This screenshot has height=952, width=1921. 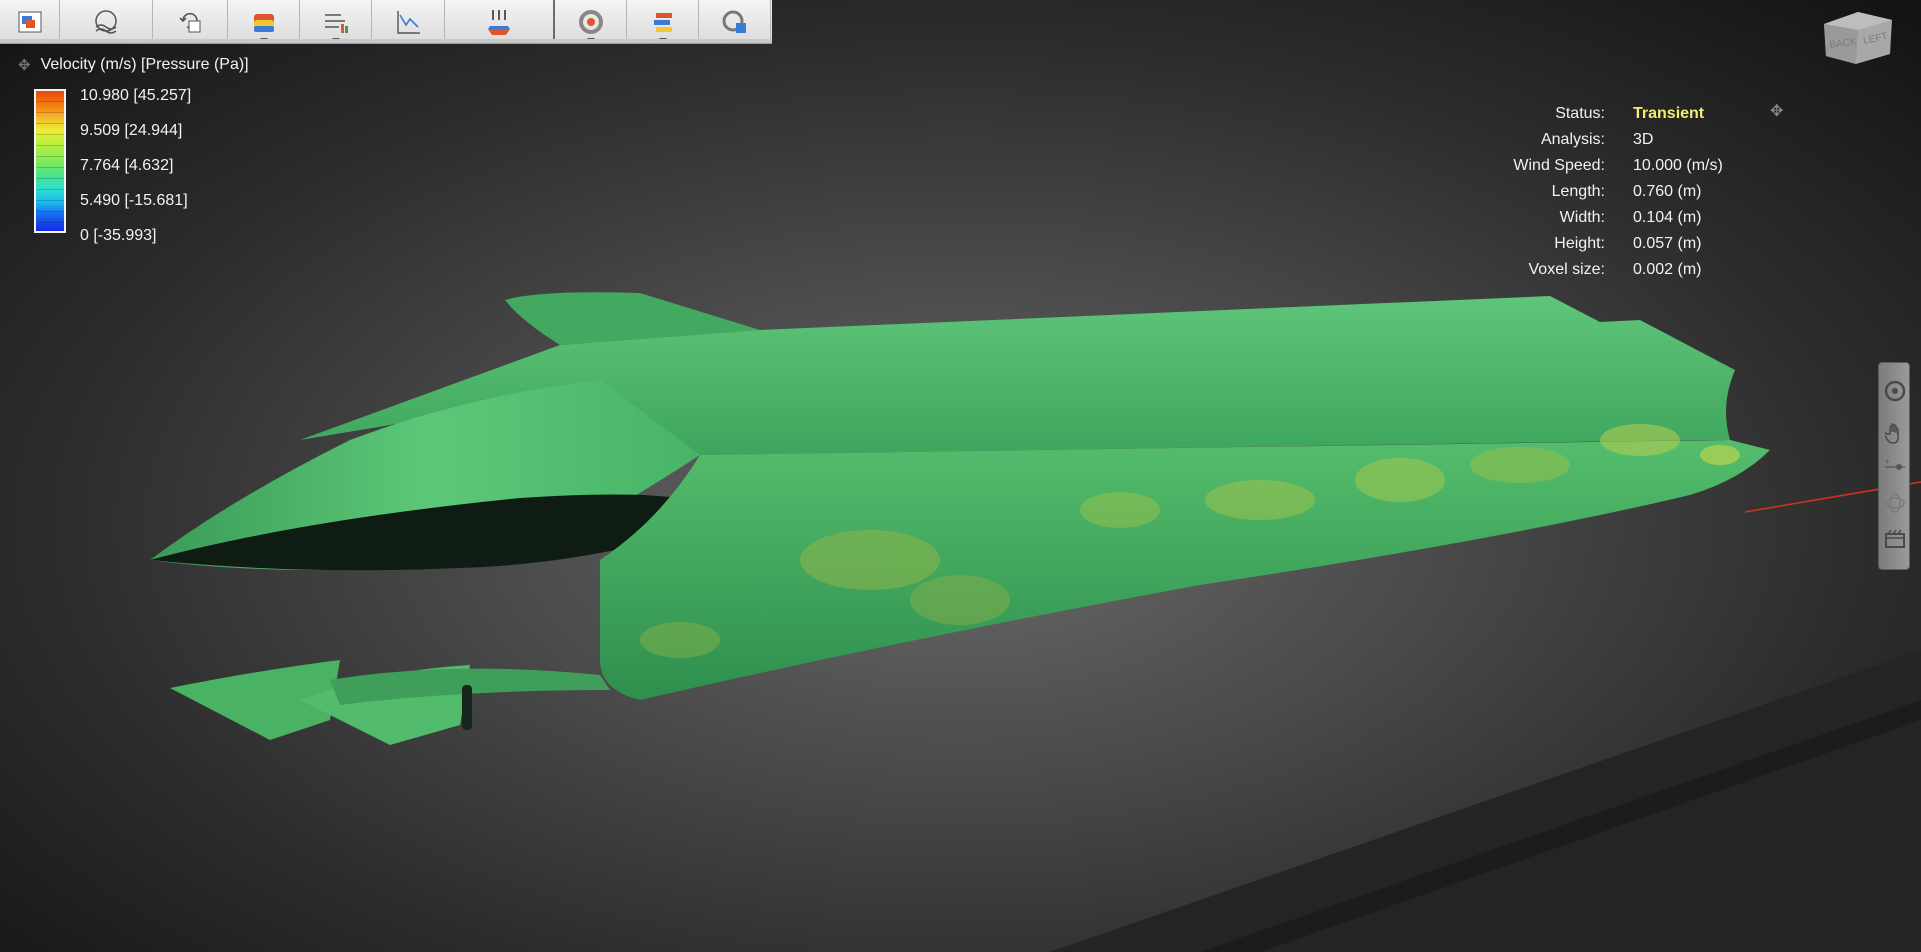 I want to click on info-row-height: Height: 0.057 (m), so click(x=1616, y=244).